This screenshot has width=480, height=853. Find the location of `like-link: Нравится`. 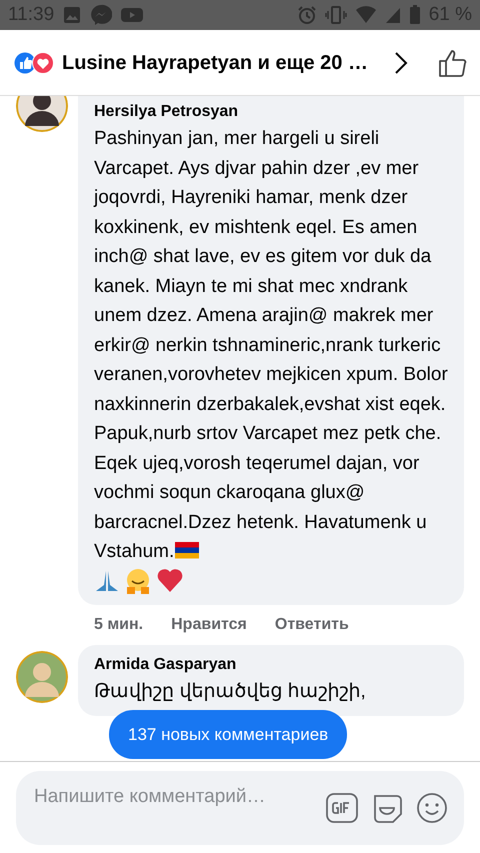

like-link: Нравится is located at coordinates (209, 624).